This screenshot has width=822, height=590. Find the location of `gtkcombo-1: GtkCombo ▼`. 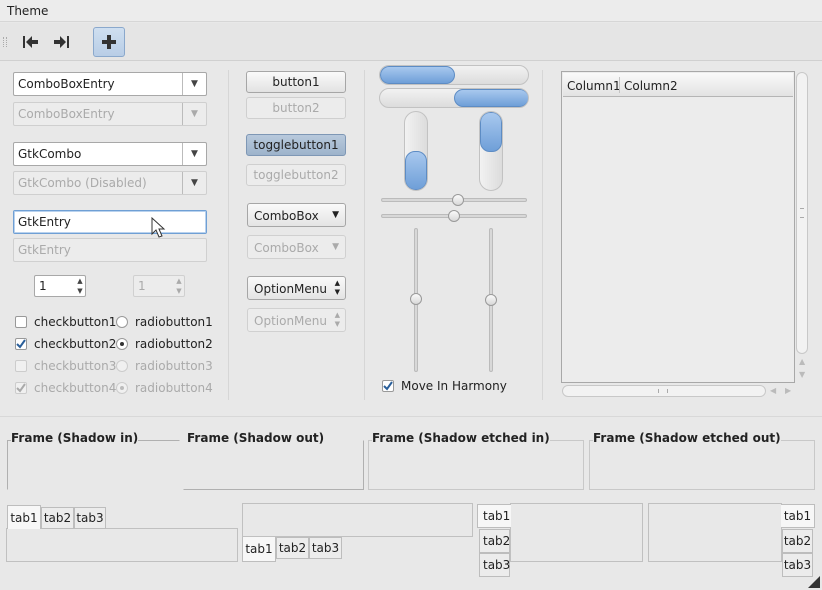

gtkcombo-1: GtkCombo ▼ is located at coordinates (110, 154).